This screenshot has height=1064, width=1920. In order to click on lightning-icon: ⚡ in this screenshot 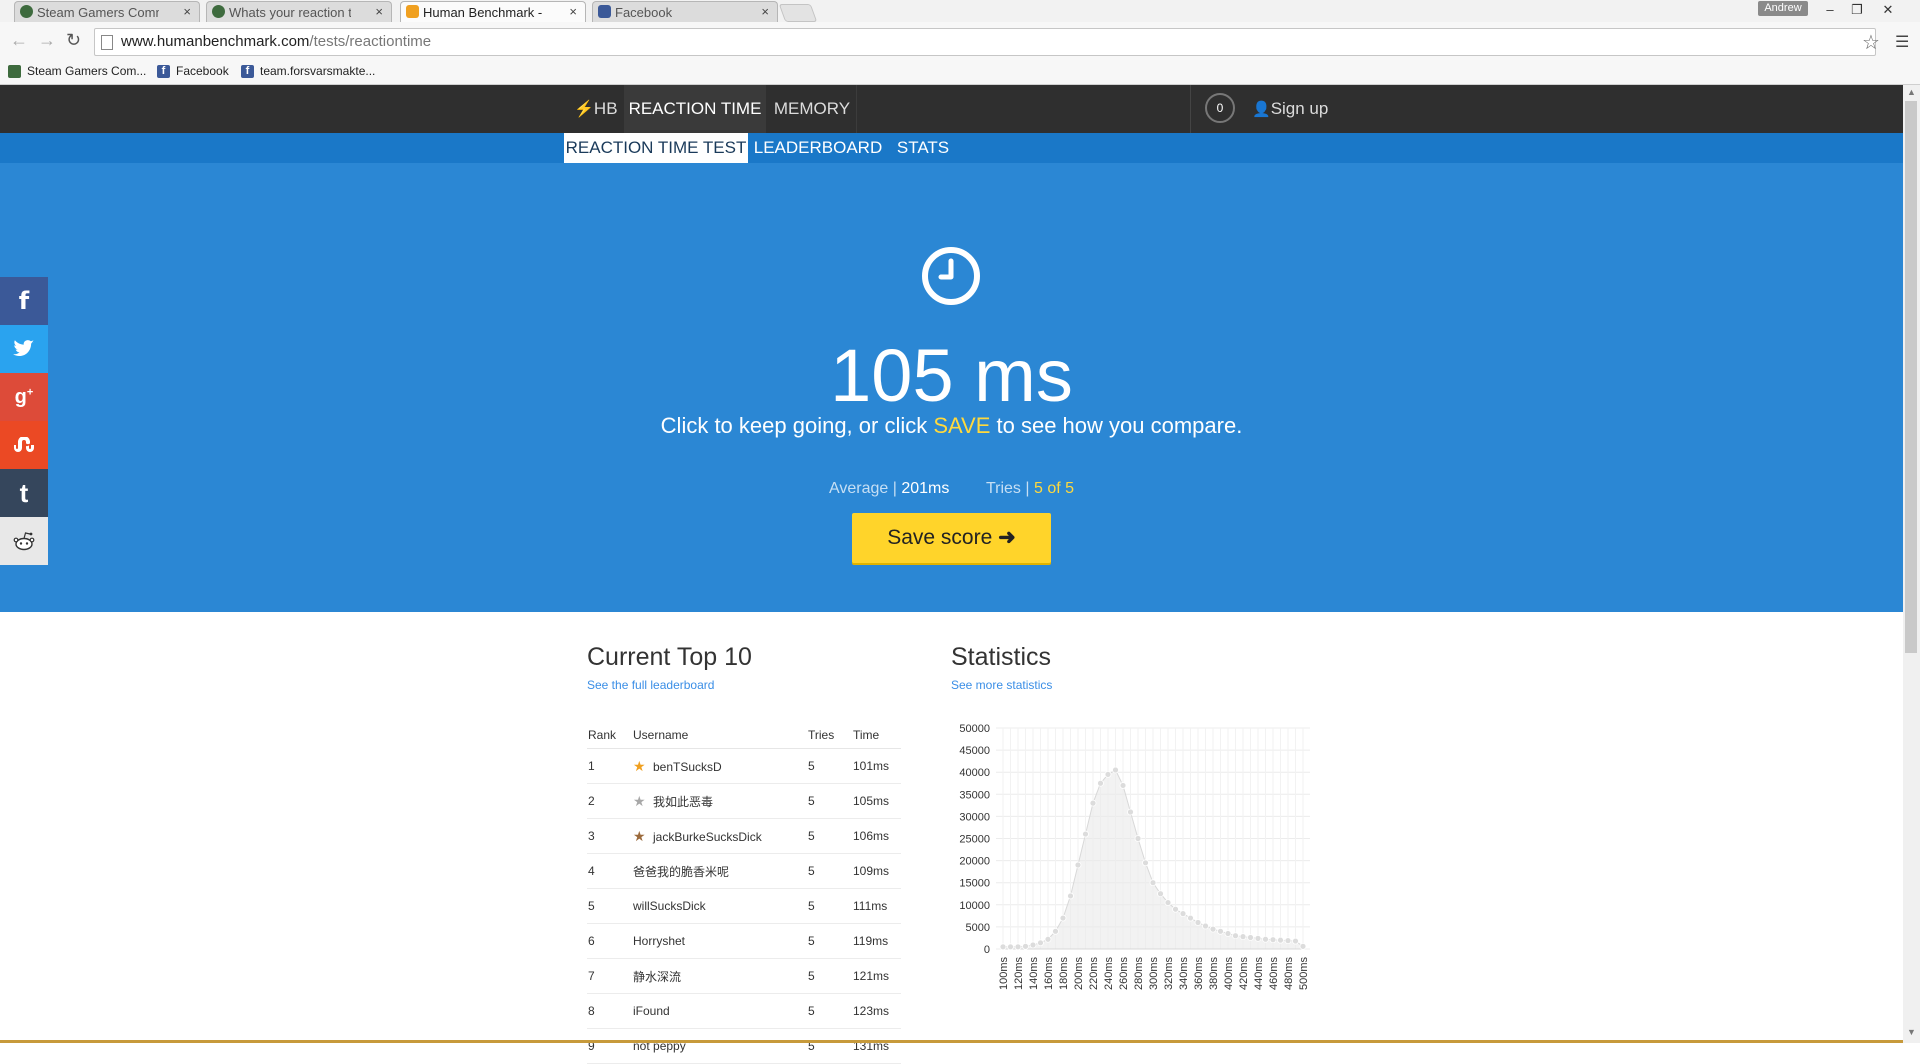, I will do `click(584, 109)`.